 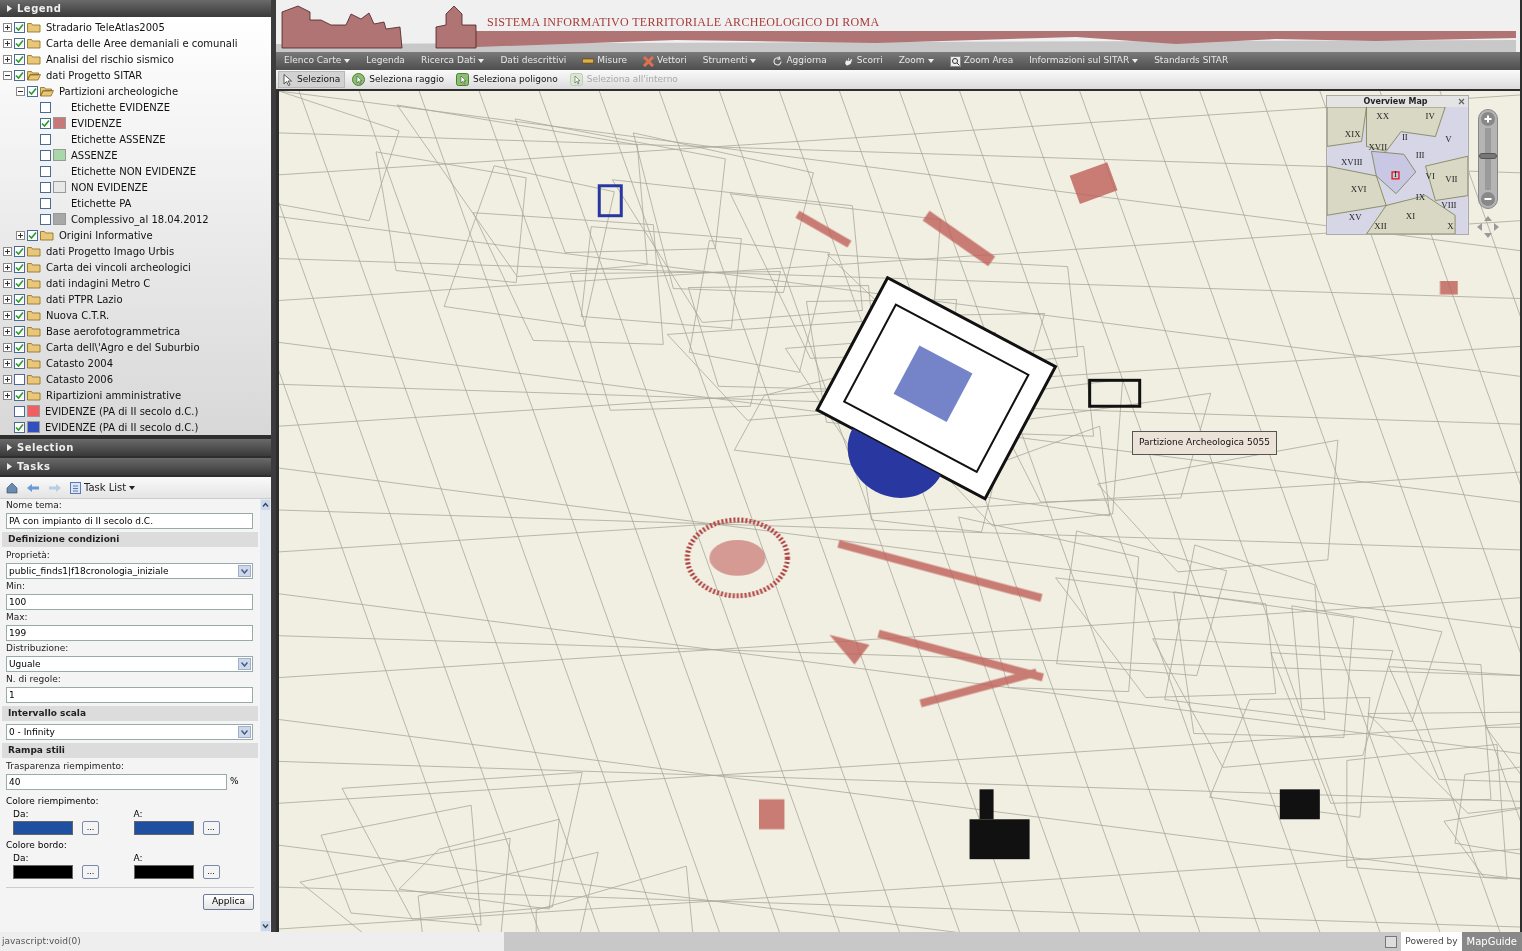 What do you see at coordinates (129, 695) in the screenshot?
I see `text-field: 1` at bounding box center [129, 695].